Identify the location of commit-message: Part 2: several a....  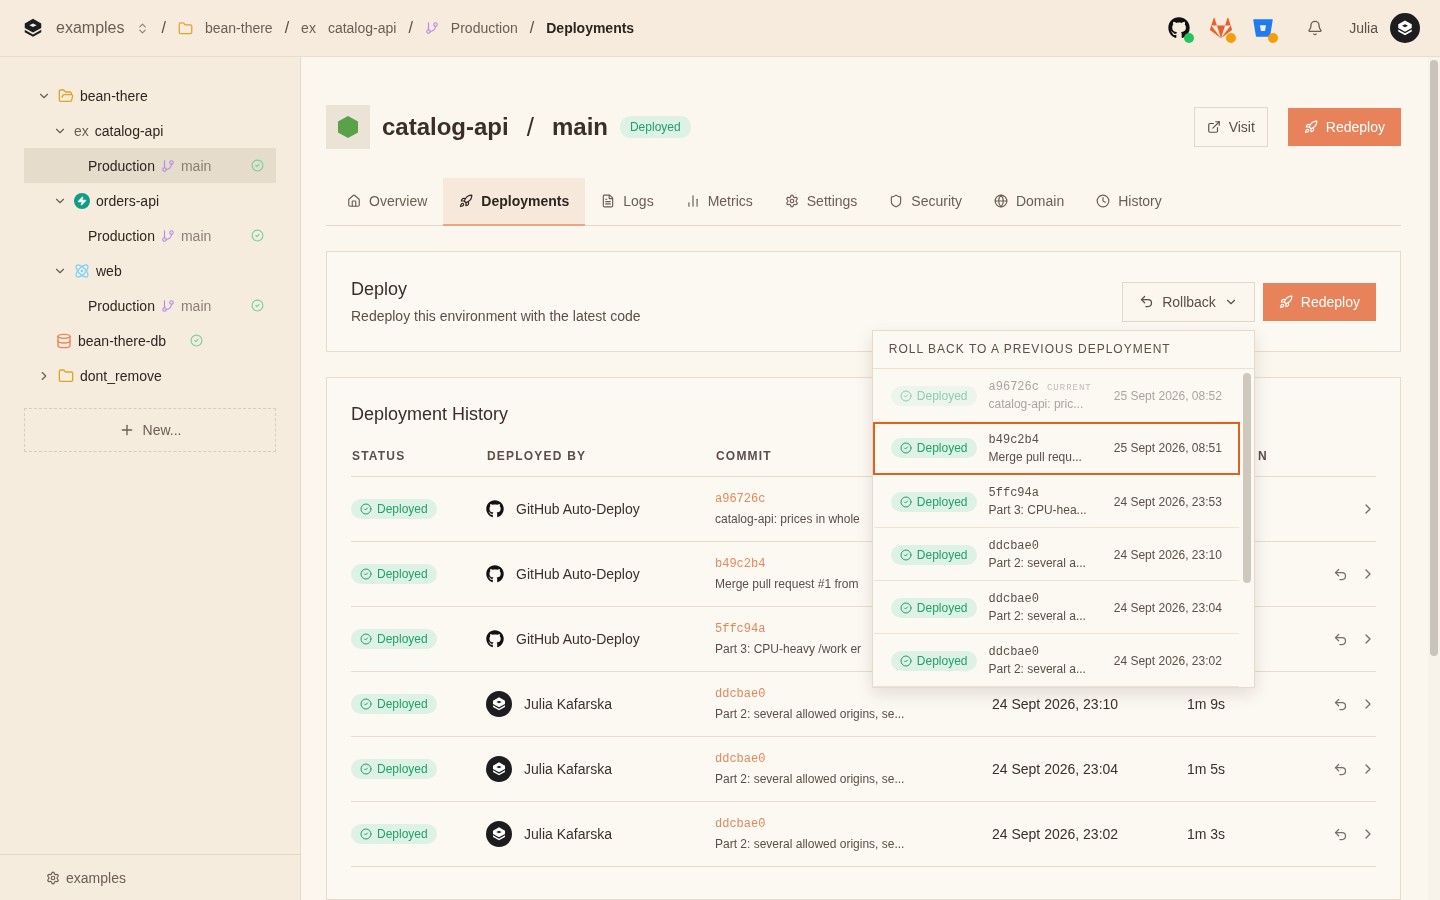
(1037, 669).